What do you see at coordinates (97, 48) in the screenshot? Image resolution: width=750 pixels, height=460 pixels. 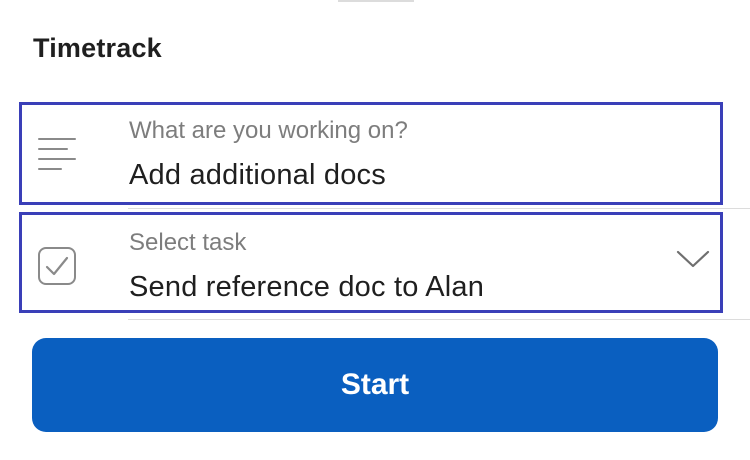 I see `page-title: Timetrack` at bounding box center [97, 48].